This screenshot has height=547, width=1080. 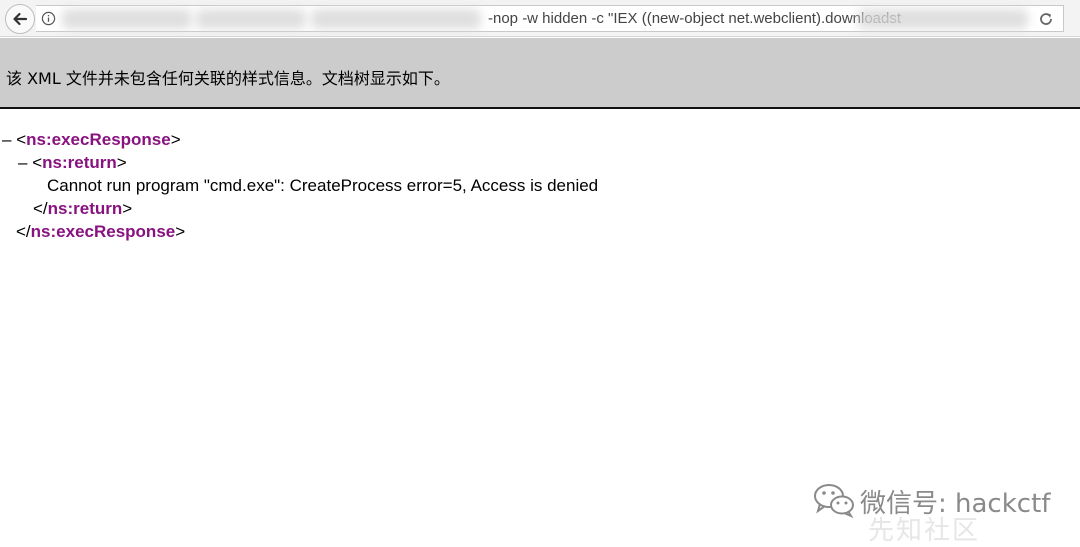 I want to click on xml-root-close: </ns:execResponse>, so click(x=100, y=231).